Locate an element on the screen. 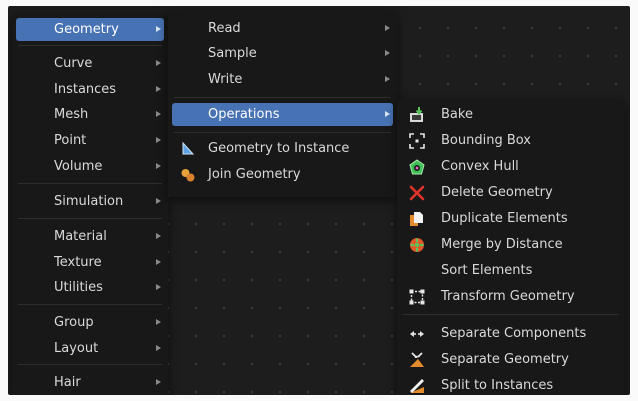  menu-item-label: Convex Hull is located at coordinates (480, 166).